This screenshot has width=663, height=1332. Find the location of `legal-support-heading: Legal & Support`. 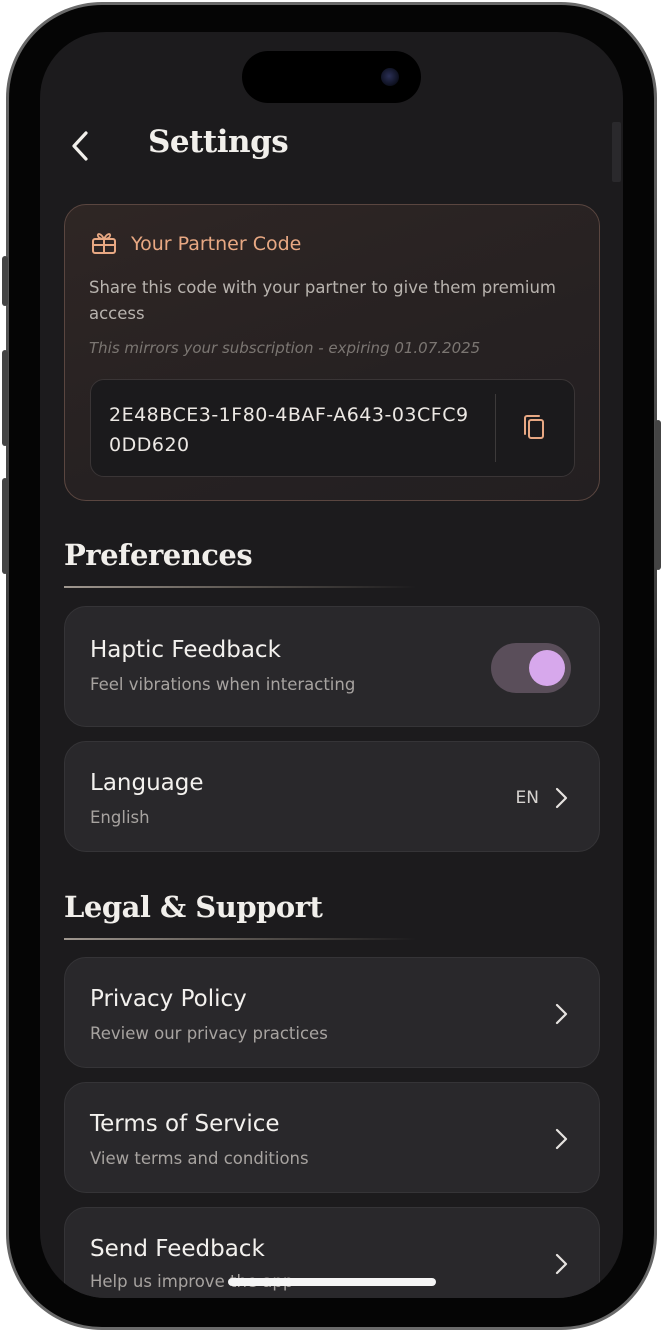

legal-support-heading: Legal & Support is located at coordinates (193, 907).